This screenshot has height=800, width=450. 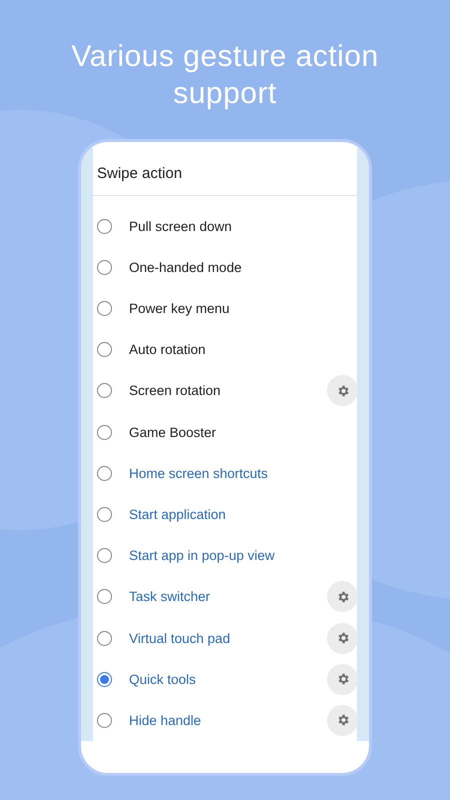 I want to click on option-label: Virtual touch pad, so click(x=228, y=638).